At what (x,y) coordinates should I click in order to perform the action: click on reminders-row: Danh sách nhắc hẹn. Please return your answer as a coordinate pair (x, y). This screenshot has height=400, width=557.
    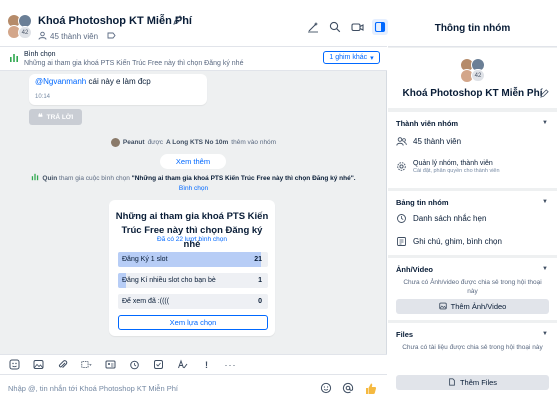
    Looking at the image, I should click on (441, 218).